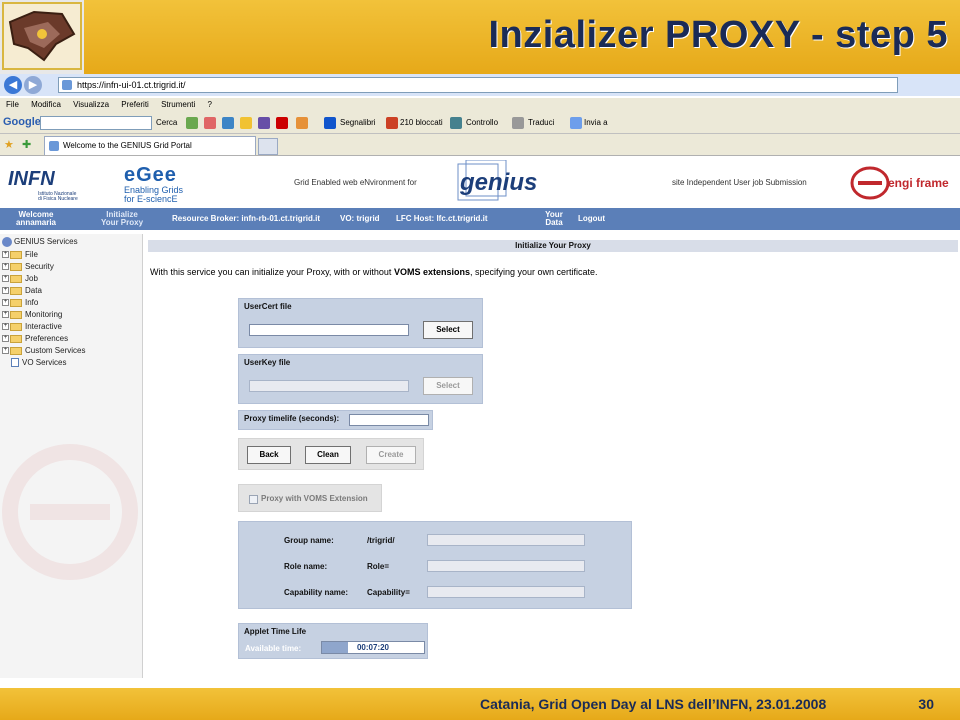  What do you see at coordinates (166, 122) in the screenshot?
I see `search-button: Cerca` at bounding box center [166, 122].